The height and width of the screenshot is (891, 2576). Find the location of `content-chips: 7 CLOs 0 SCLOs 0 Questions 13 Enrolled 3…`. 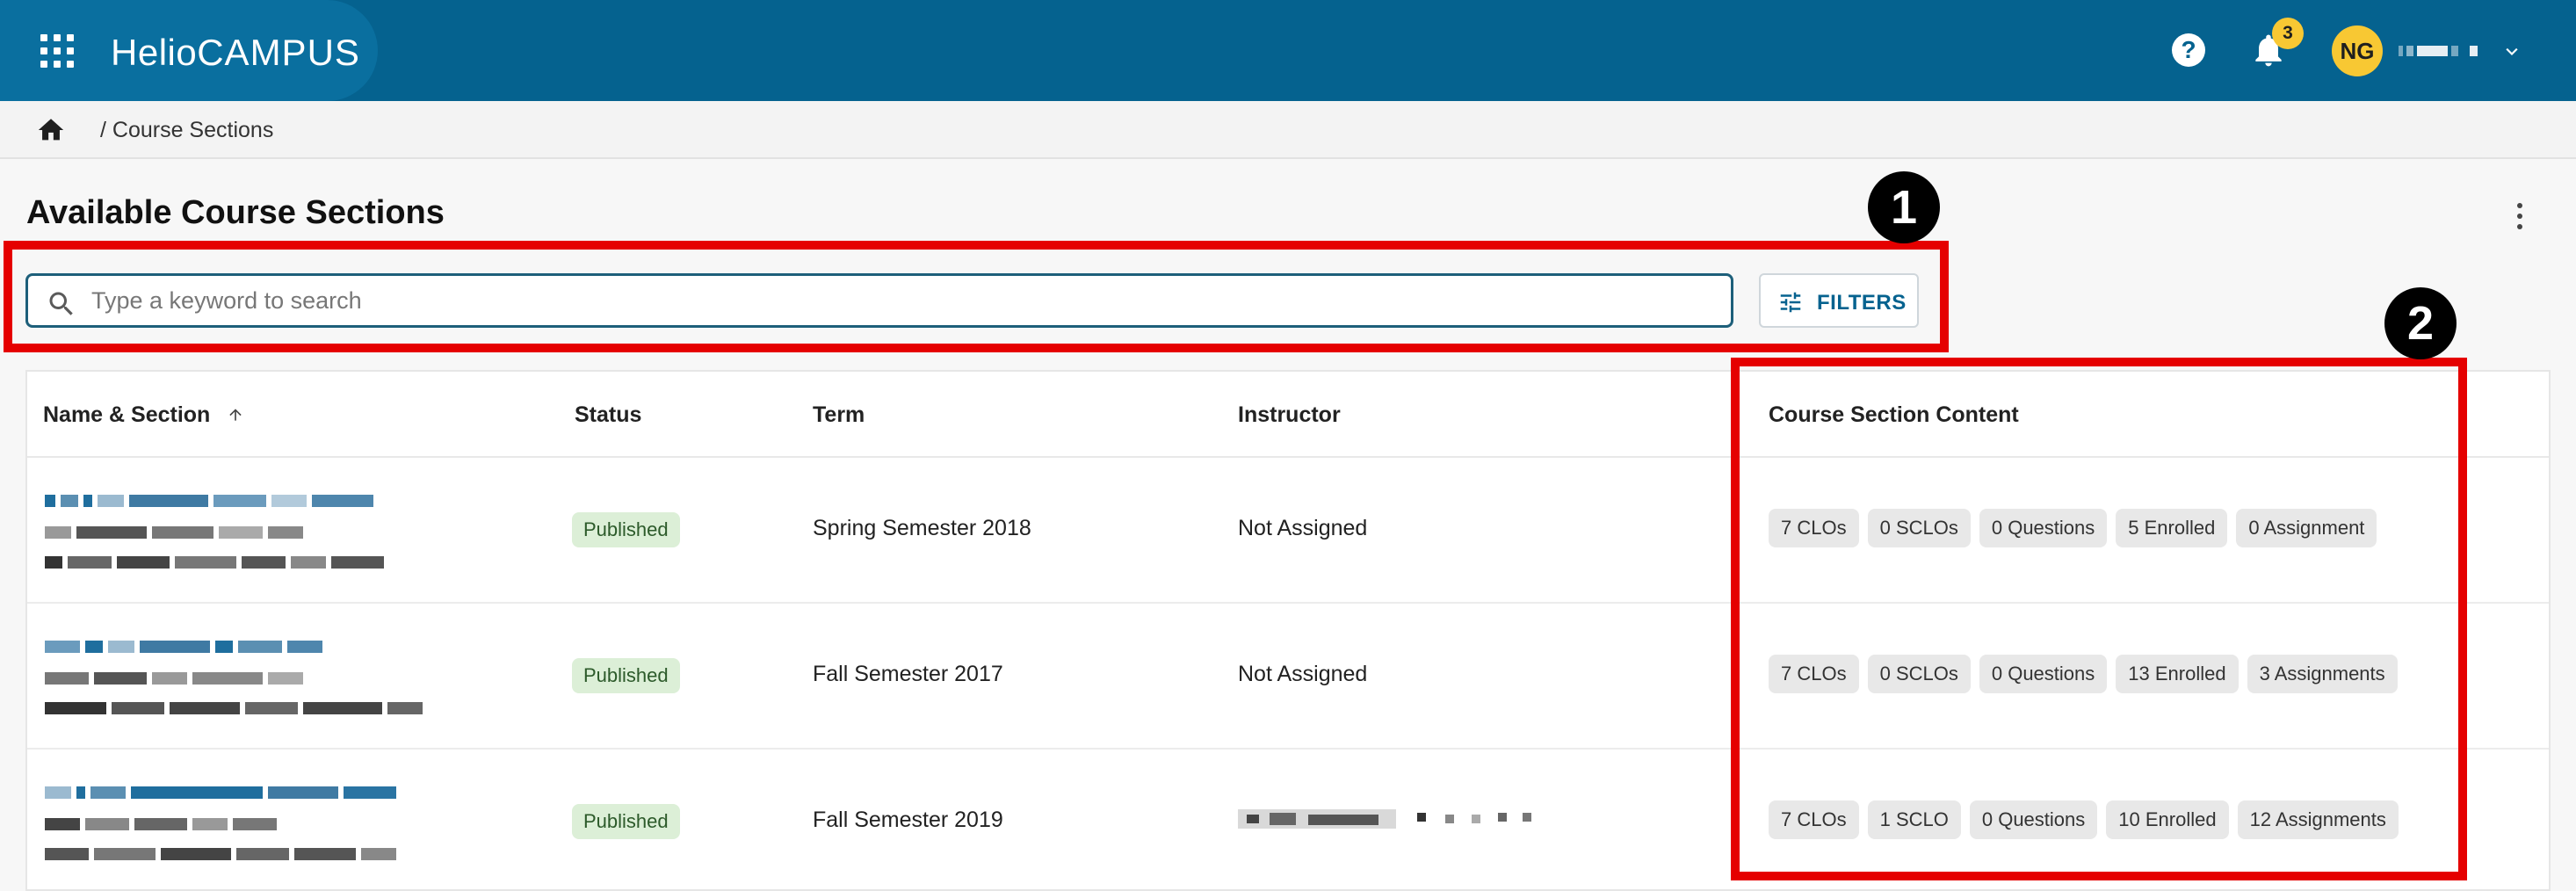

content-chips: 7 CLOs 0 SCLOs 0 Questions 13 Enrolled 3… is located at coordinates (2083, 674).